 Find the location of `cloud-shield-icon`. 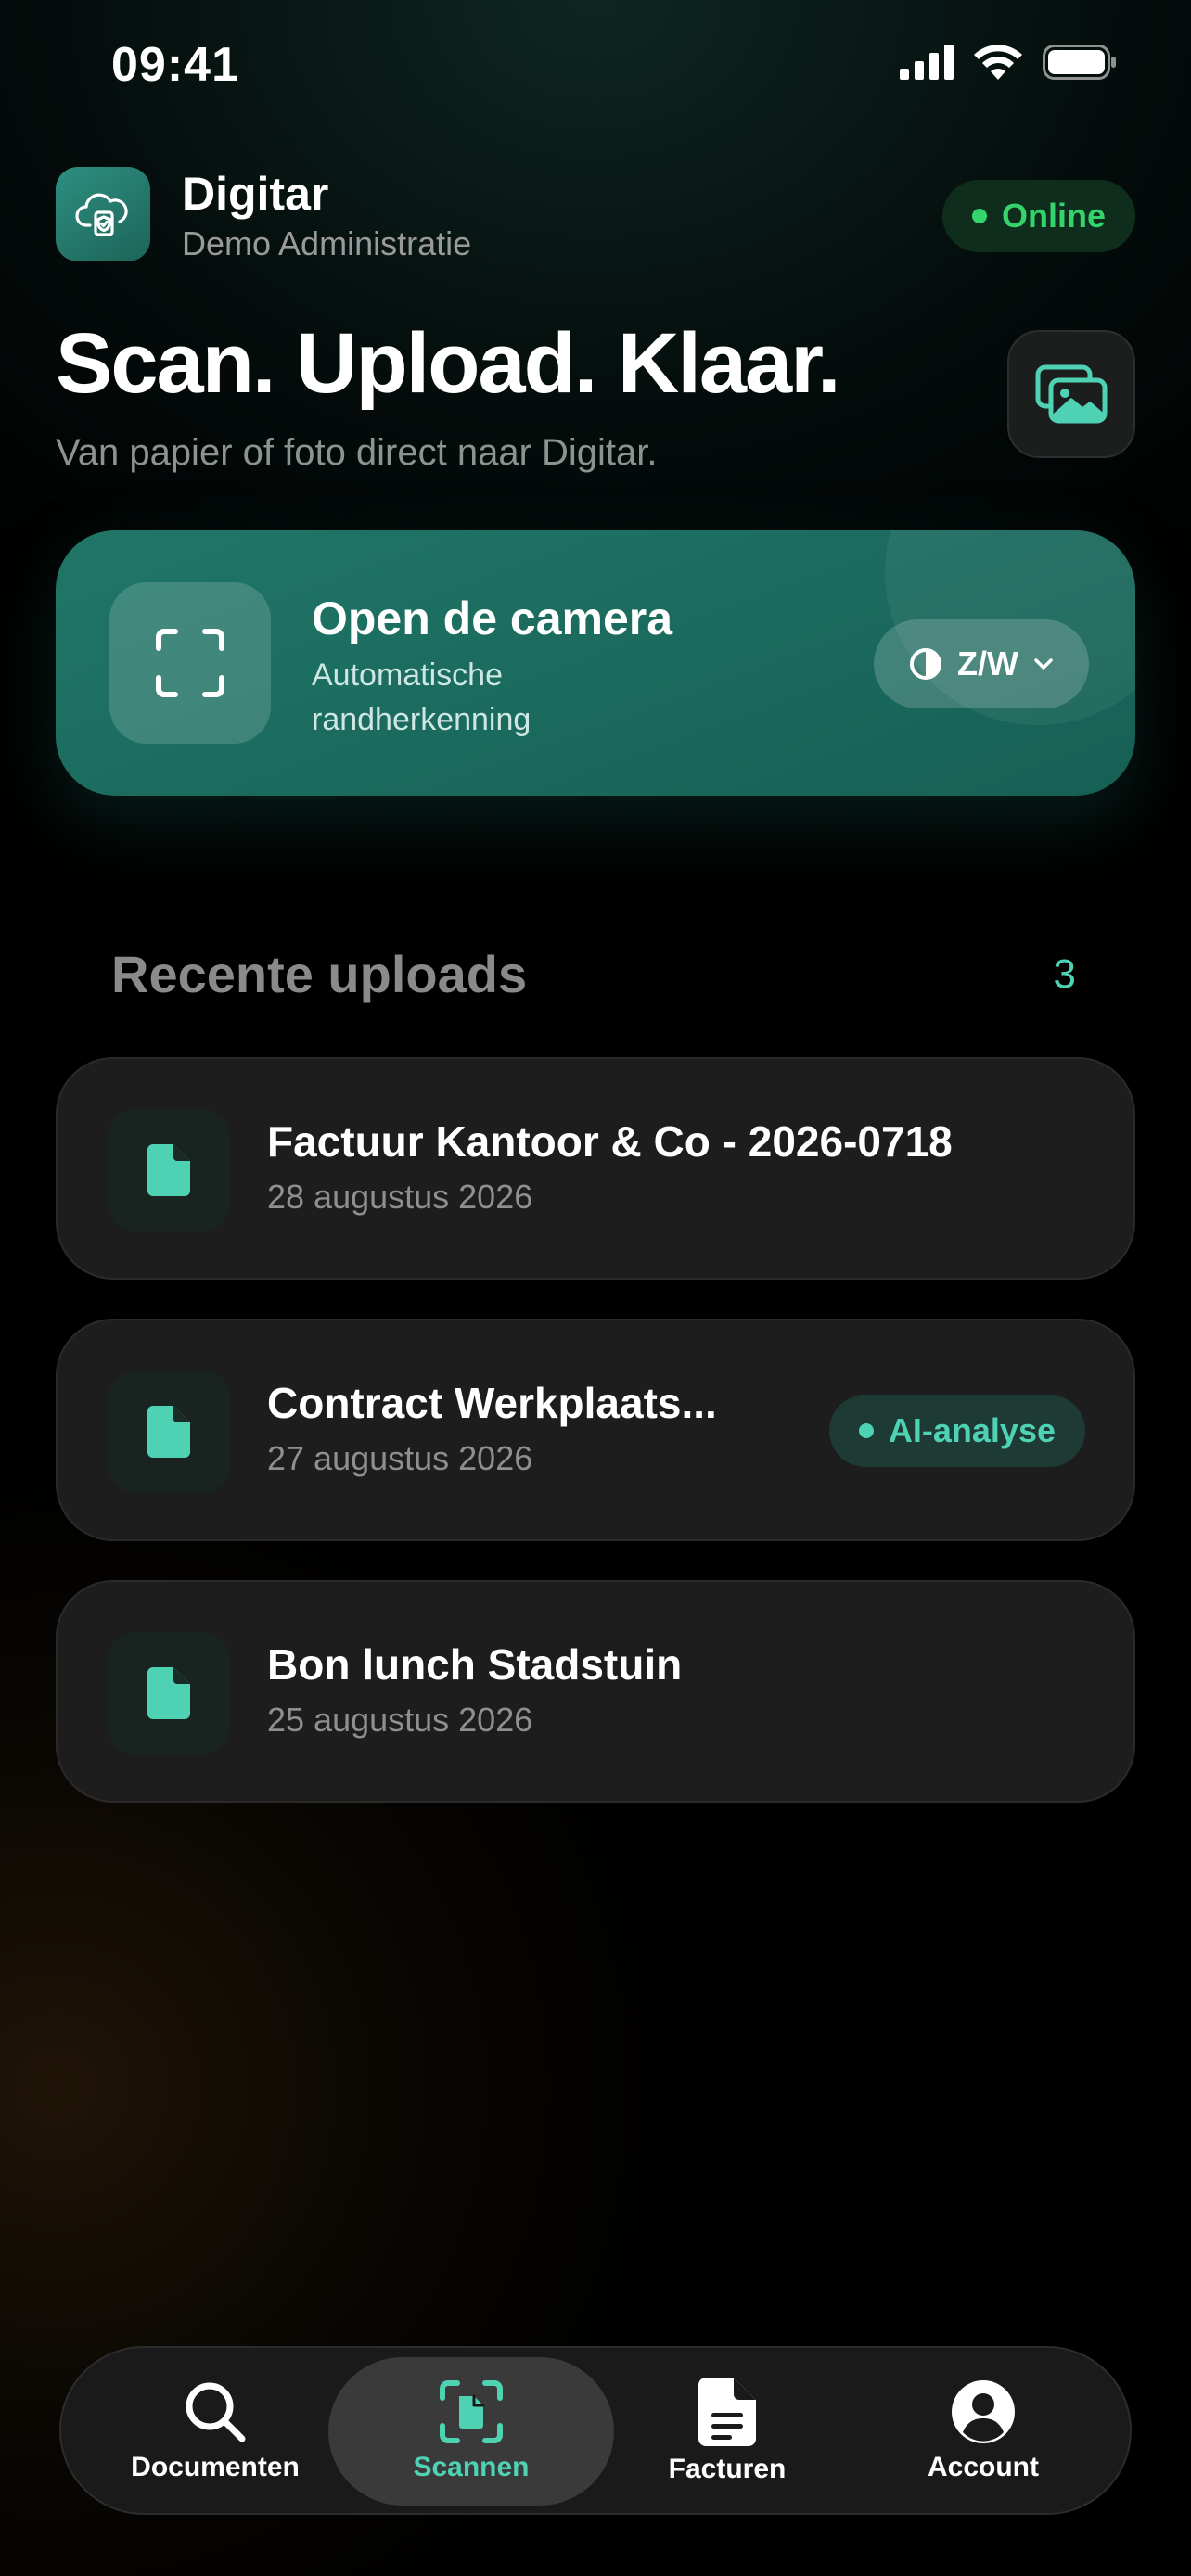

cloud-shield-icon is located at coordinates (101, 214).